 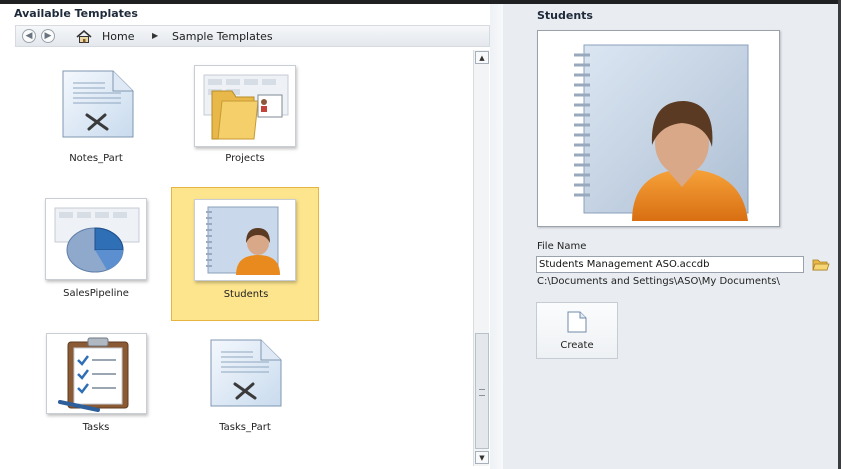 I want to click on create-button: Create, so click(x=577, y=330).